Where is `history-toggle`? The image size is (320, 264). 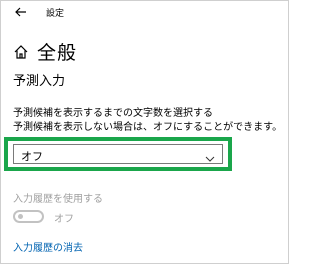 history-toggle is located at coordinates (28, 216).